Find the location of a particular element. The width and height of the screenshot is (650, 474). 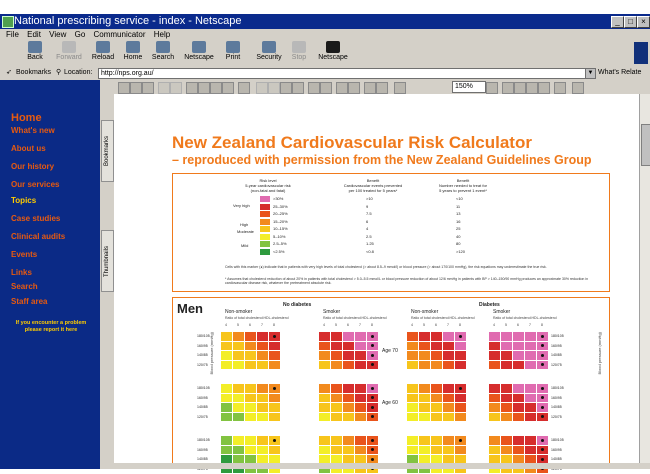

tab-thumbnails: Thumbnails is located at coordinates (107, 261).